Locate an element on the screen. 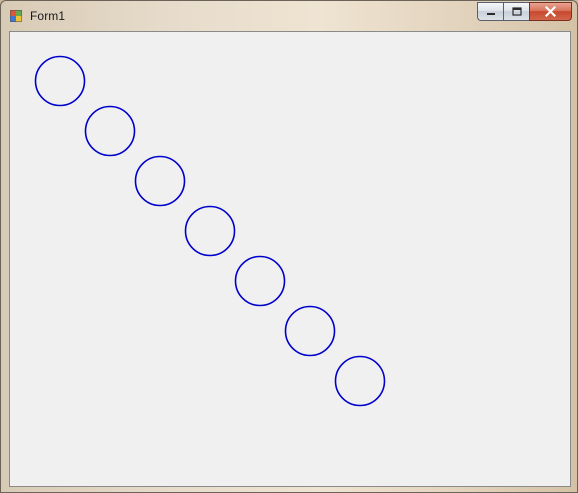 The width and height of the screenshot is (578, 493). close-button is located at coordinates (550, 11).